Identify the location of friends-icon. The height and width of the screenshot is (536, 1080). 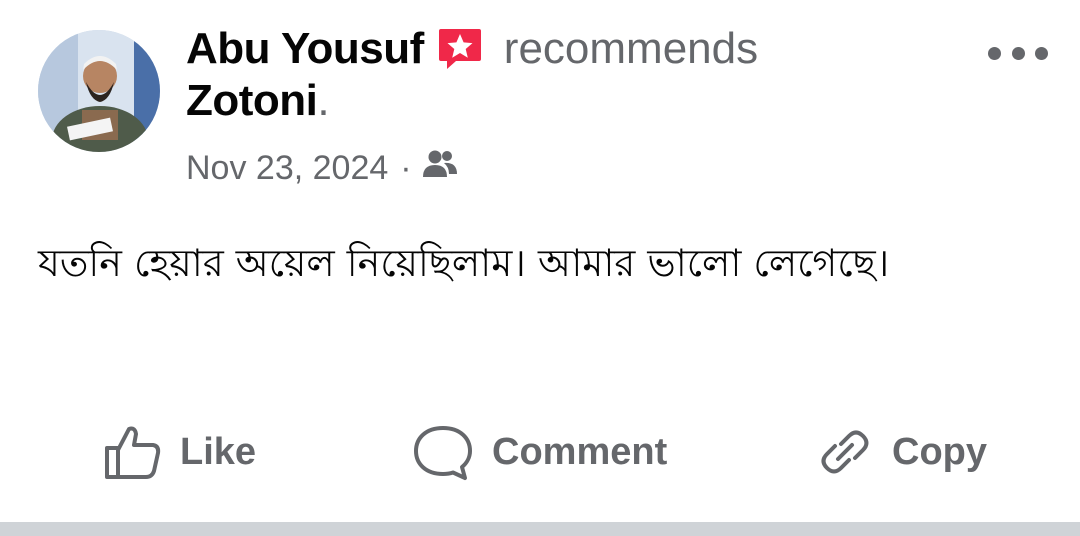
(440, 168).